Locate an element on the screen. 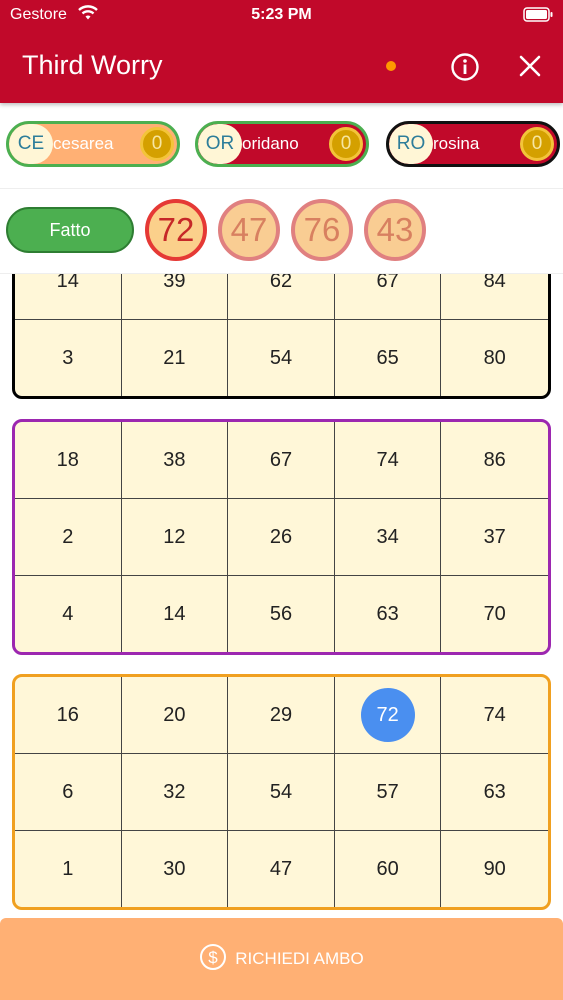  player-initials: CE is located at coordinates (31, 144).